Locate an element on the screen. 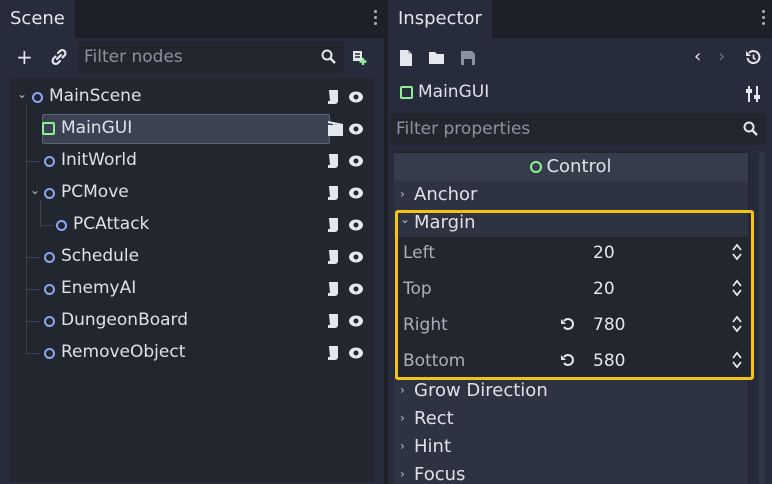 Image resolution: width=772 pixels, height=484 pixels. tree-row-enemyai: EnemyAI is located at coordinates (192, 289).